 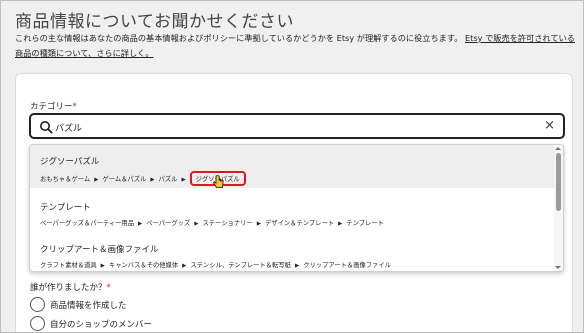 I want to click on category-label: カテゴリー*, so click(x=53, y=106).